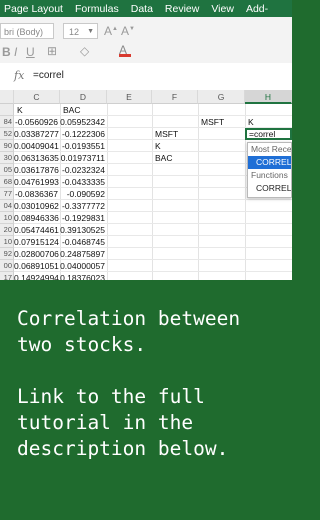 This screenshot has height=520, width=320. I want to click on tab-data: Data, so click(142, 9).